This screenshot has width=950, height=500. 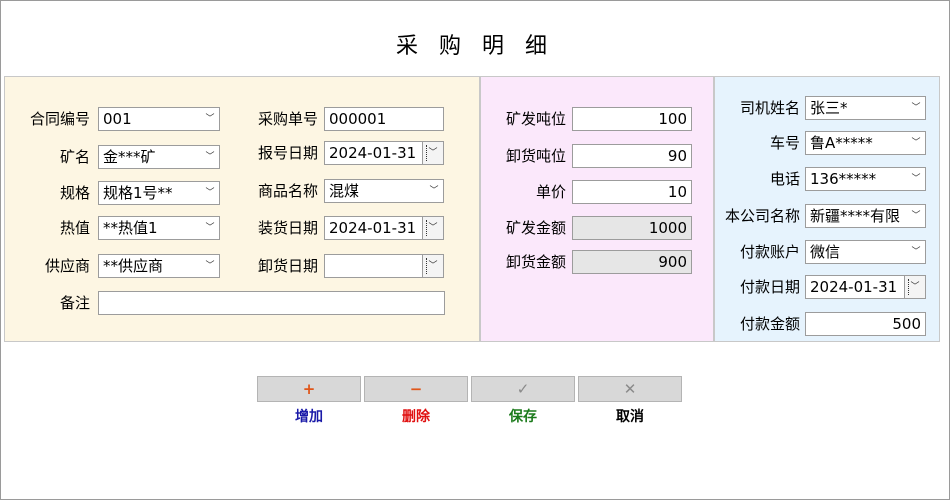 What do you see at coordinates (769, 324) in the screenshot?
I see `pay-amount-label: 付款金额` at bounding box center [769, 324].